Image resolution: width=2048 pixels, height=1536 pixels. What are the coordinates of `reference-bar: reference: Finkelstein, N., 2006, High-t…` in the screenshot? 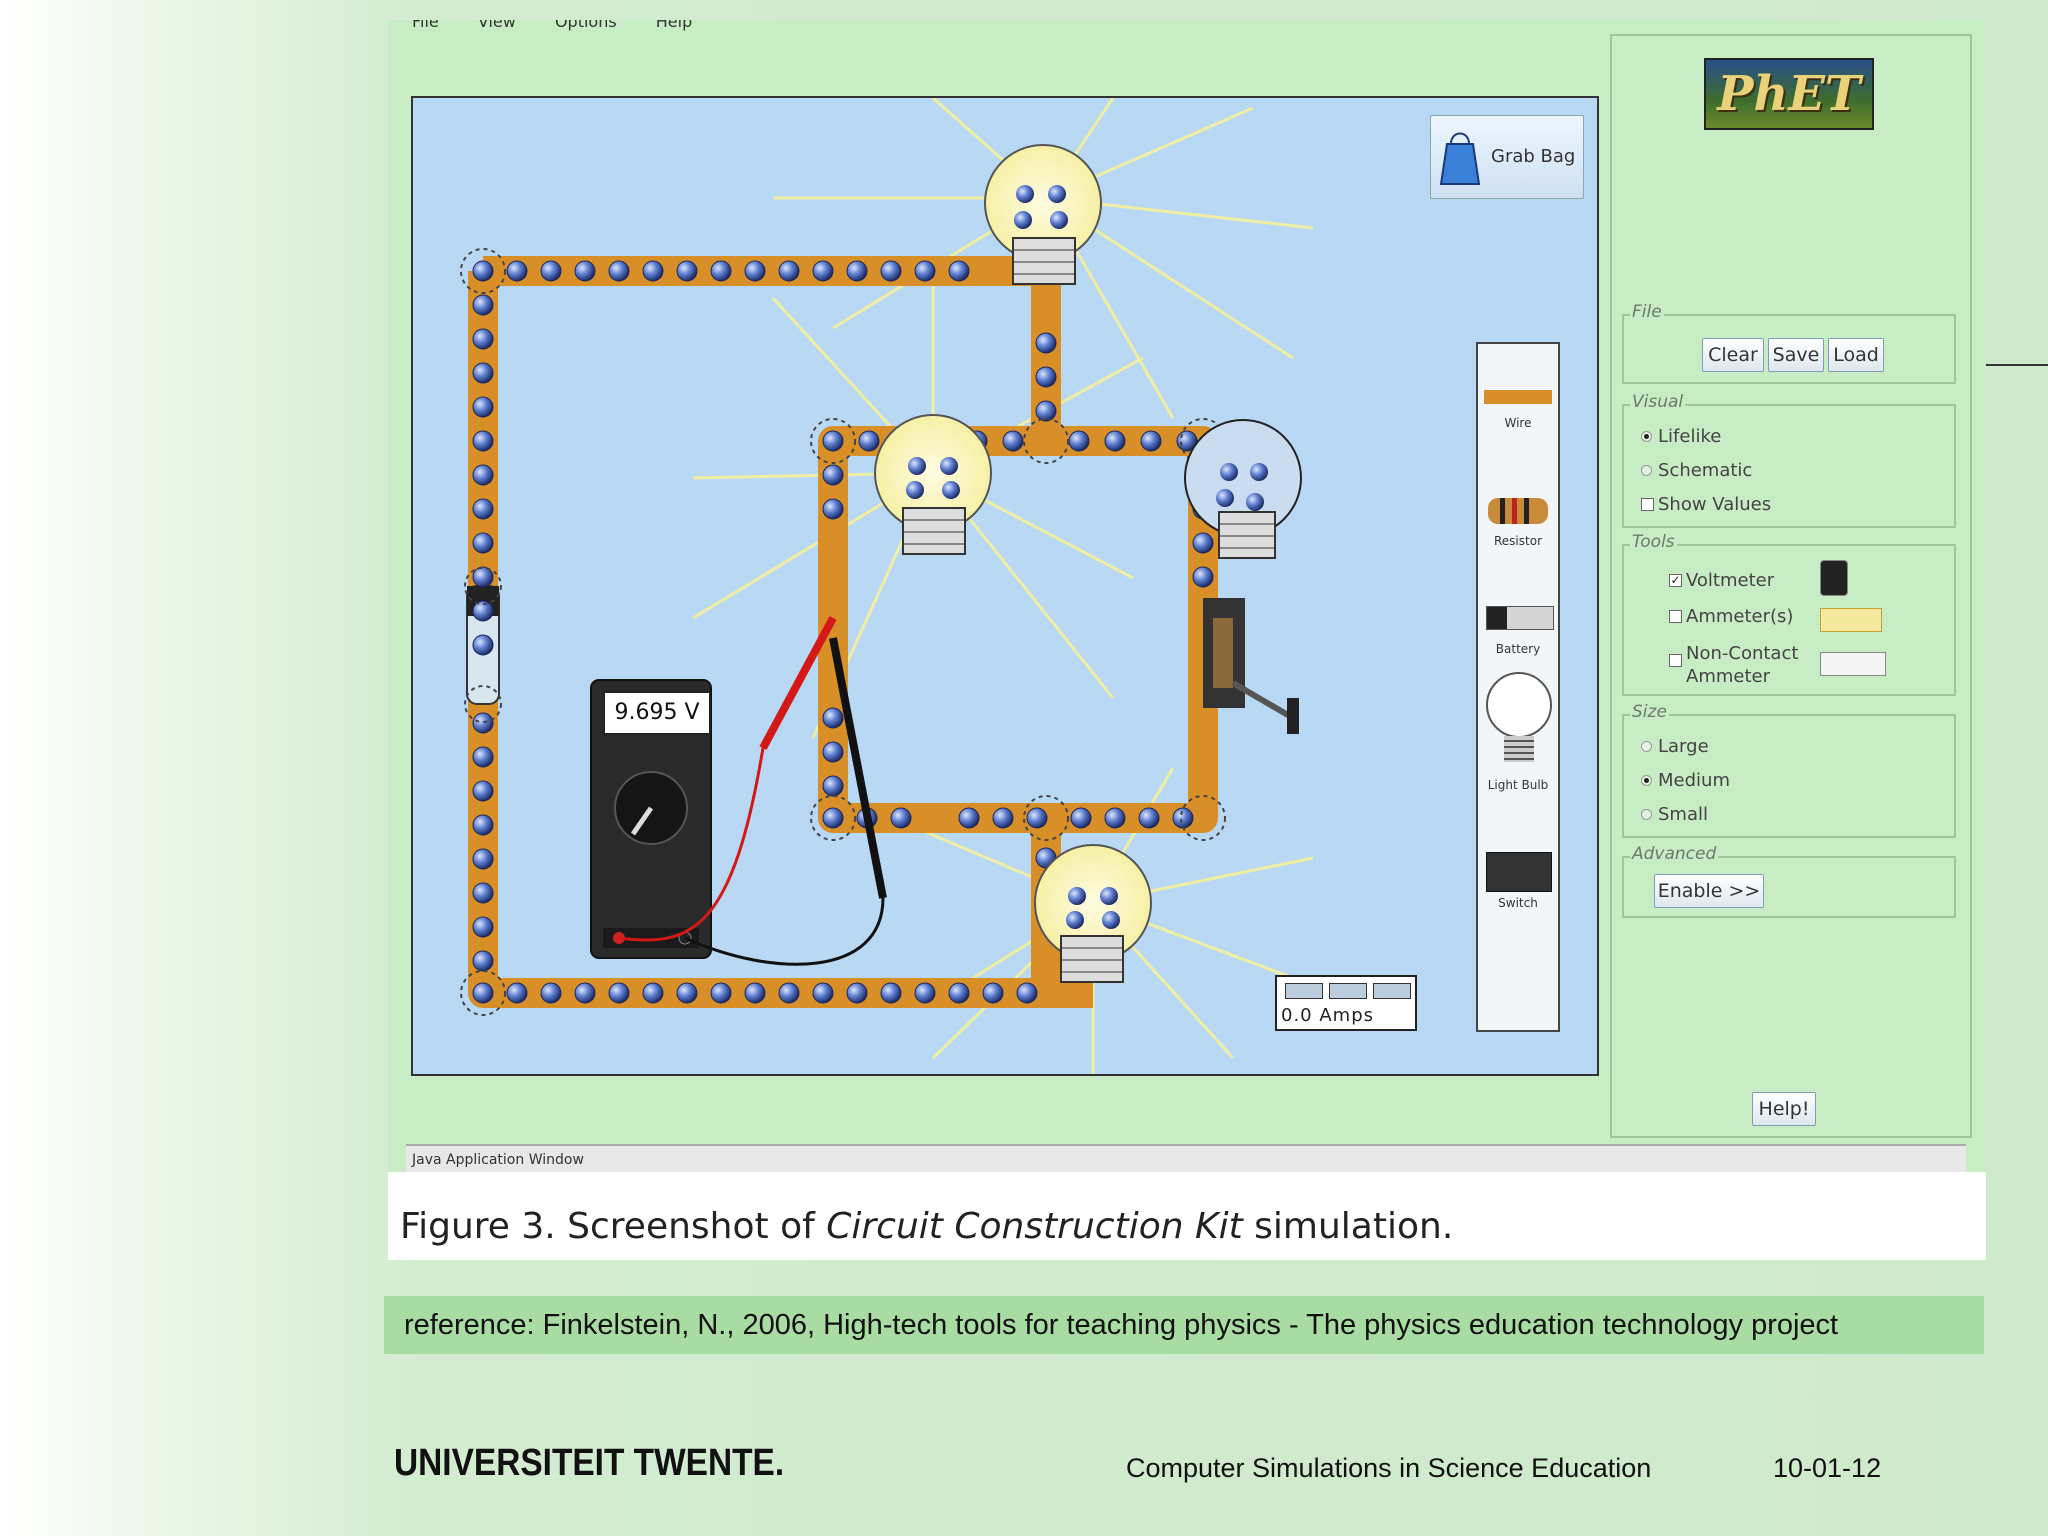 It's located at (1184, 1325).